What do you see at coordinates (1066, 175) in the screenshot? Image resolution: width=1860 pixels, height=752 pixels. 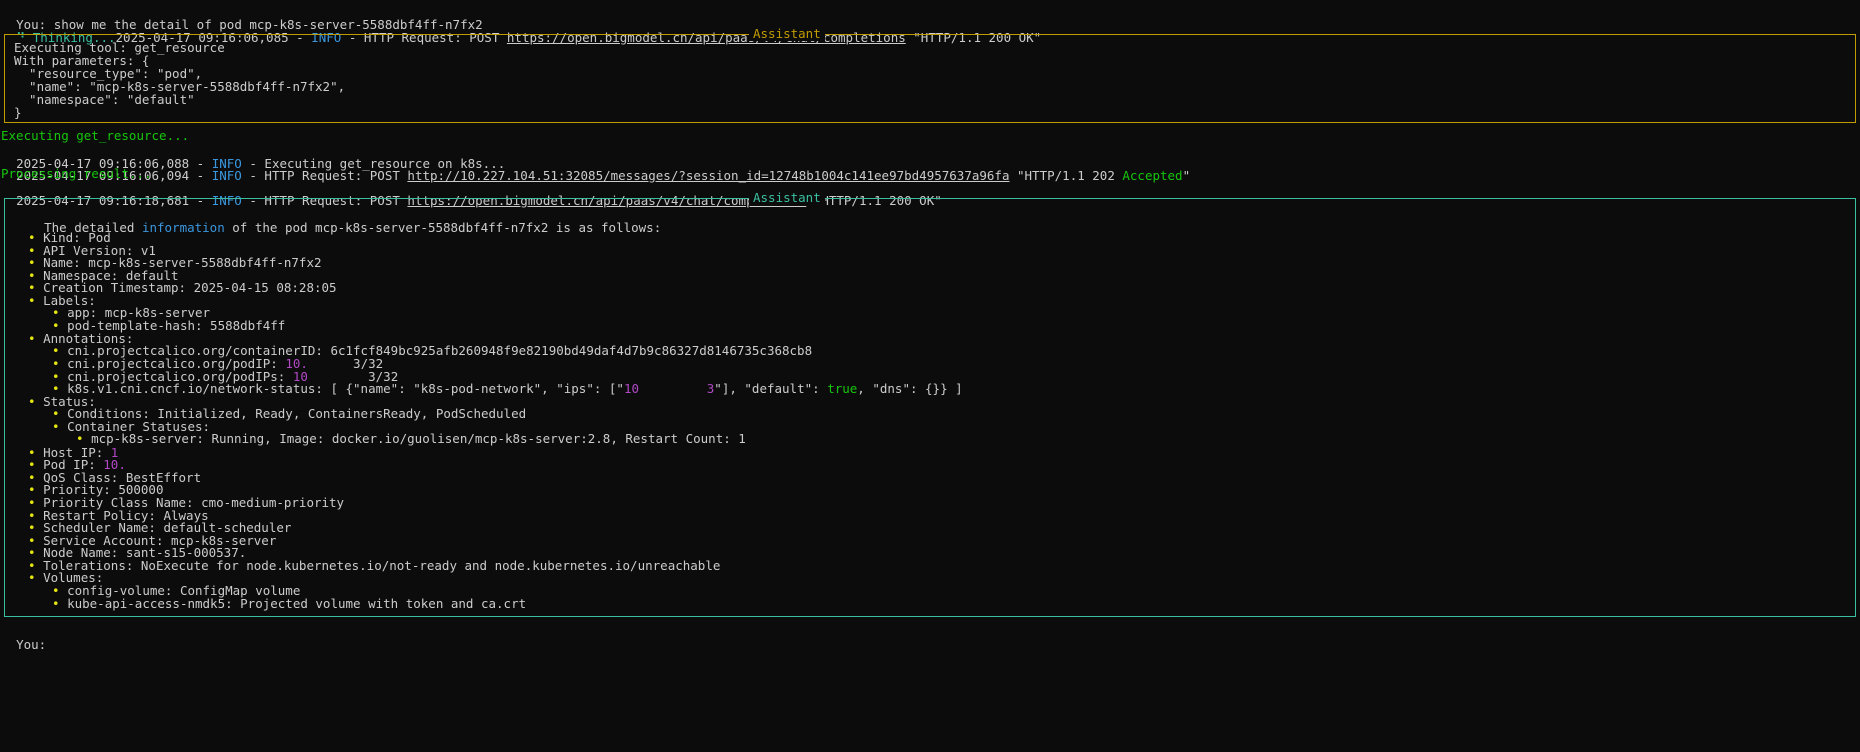 I see `log-status: "HTTP/1.1 202` at bounding box center [1066, 175].